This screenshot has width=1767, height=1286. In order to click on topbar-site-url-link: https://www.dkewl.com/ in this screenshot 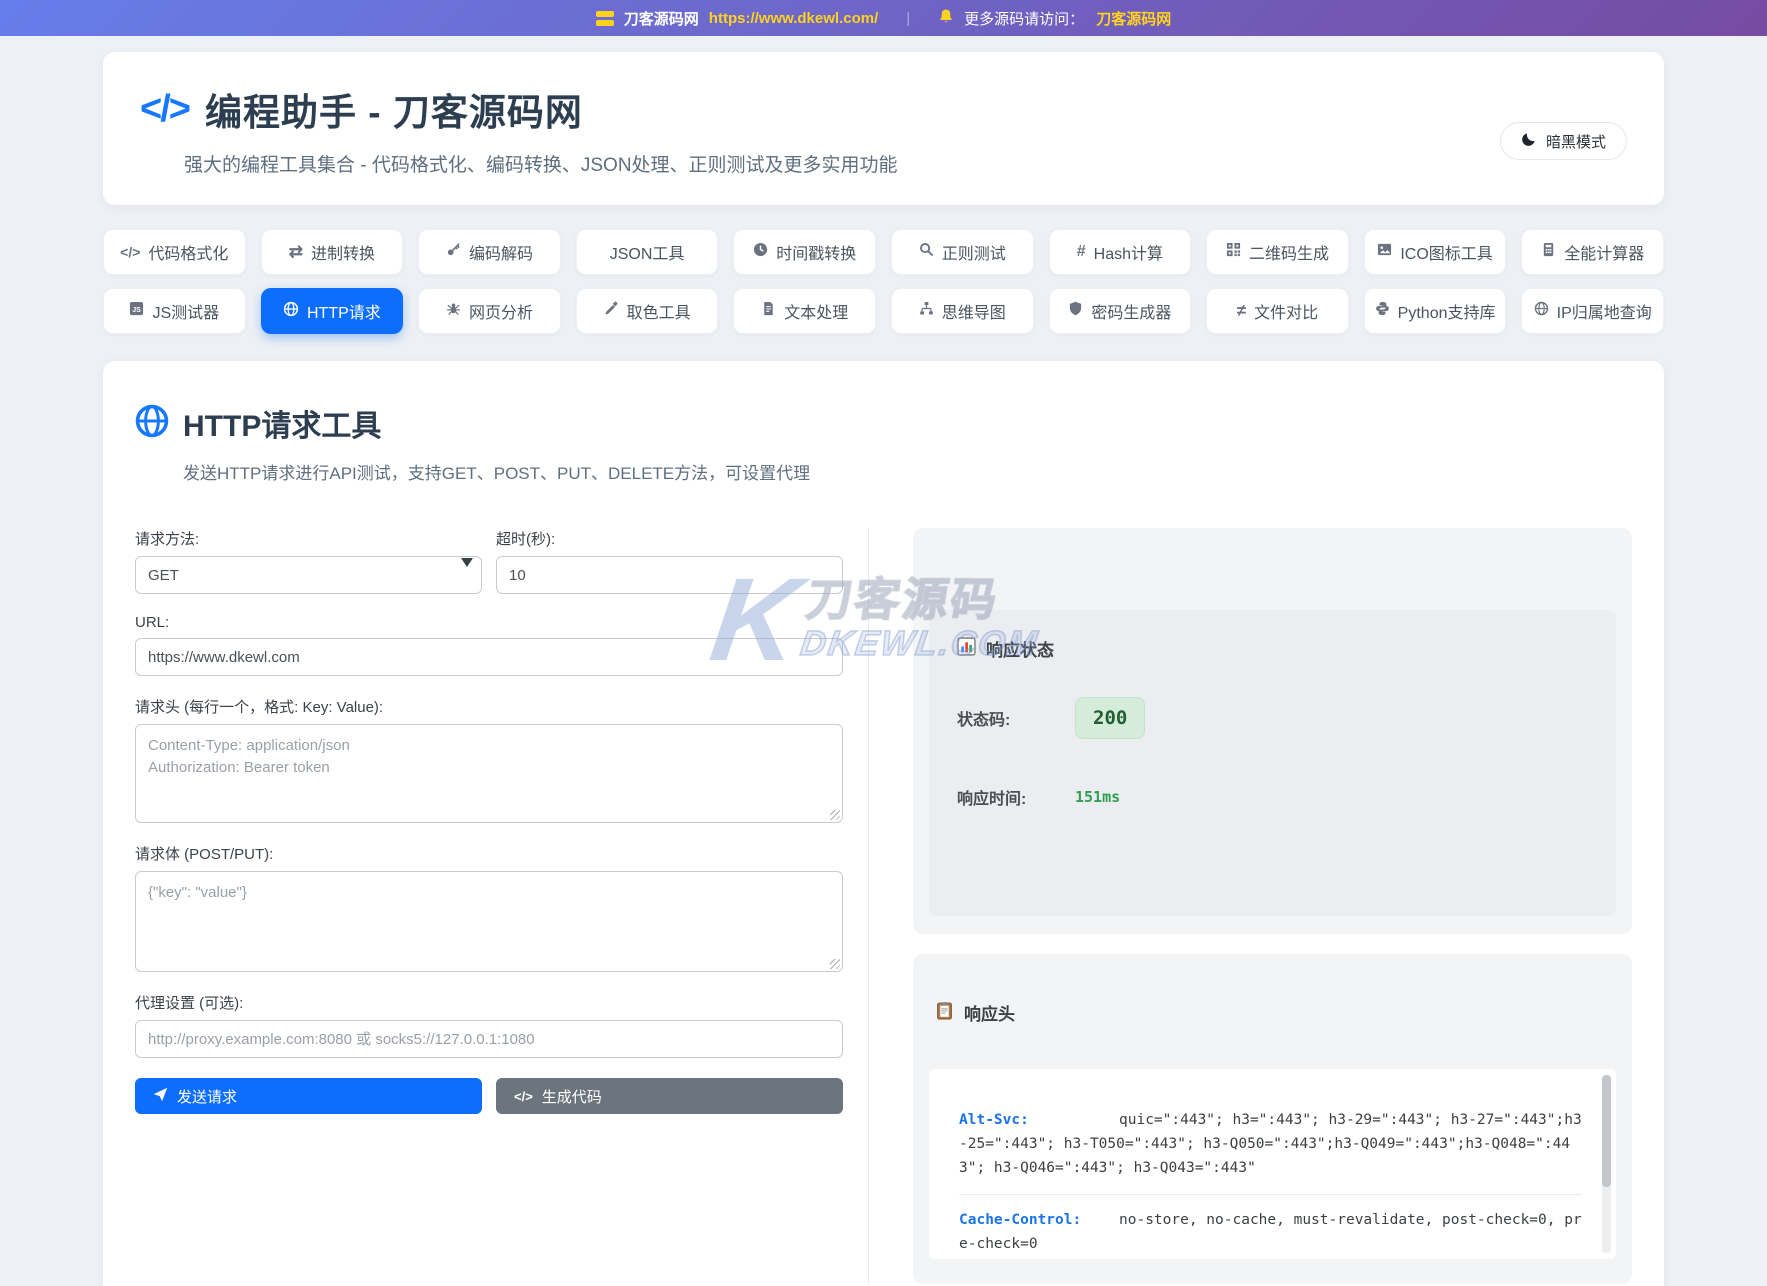, I will do `click(793, 18)`.